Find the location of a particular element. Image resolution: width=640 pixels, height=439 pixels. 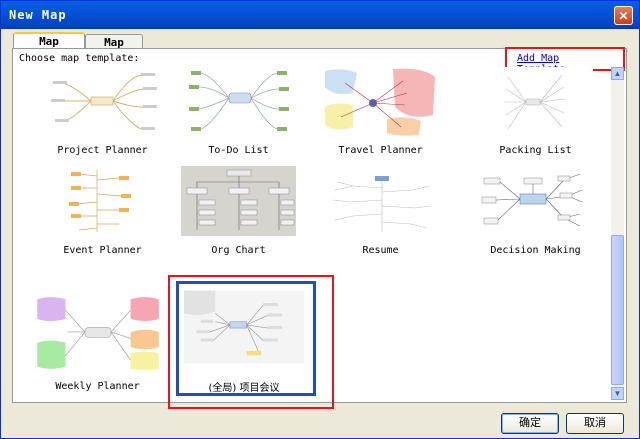

packing-list-thumbnail is located at coordinates (535, 102).